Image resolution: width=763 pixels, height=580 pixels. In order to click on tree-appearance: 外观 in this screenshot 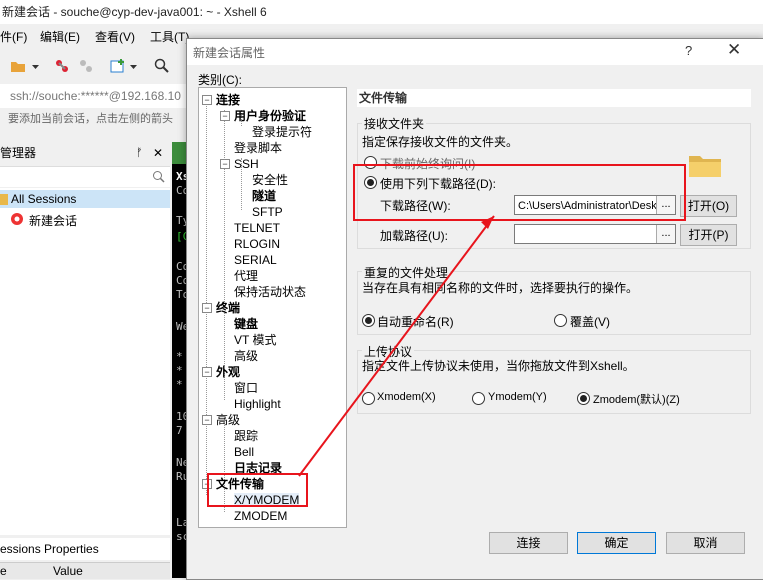, I will do `click(228, 372)`.